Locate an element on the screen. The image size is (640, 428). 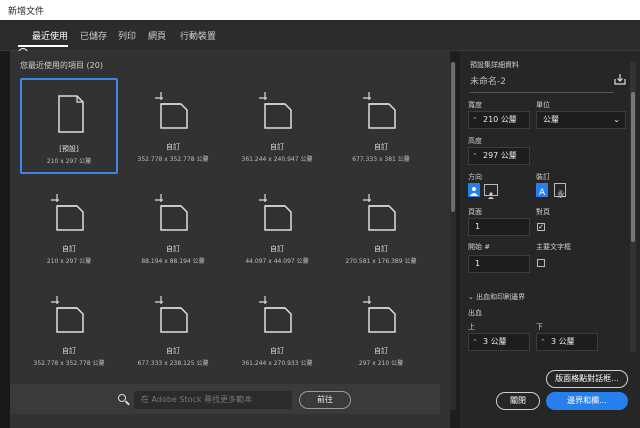
pages-label: 頁面 is located at coordinates (475, 212).